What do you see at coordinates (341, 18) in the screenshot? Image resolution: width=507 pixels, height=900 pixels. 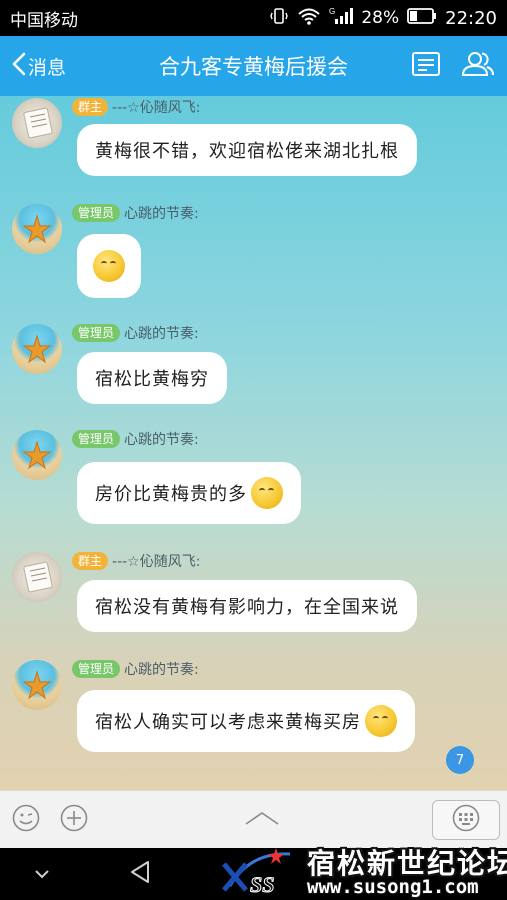 I see `signal-icon: G` at bounding box center [341, 18].